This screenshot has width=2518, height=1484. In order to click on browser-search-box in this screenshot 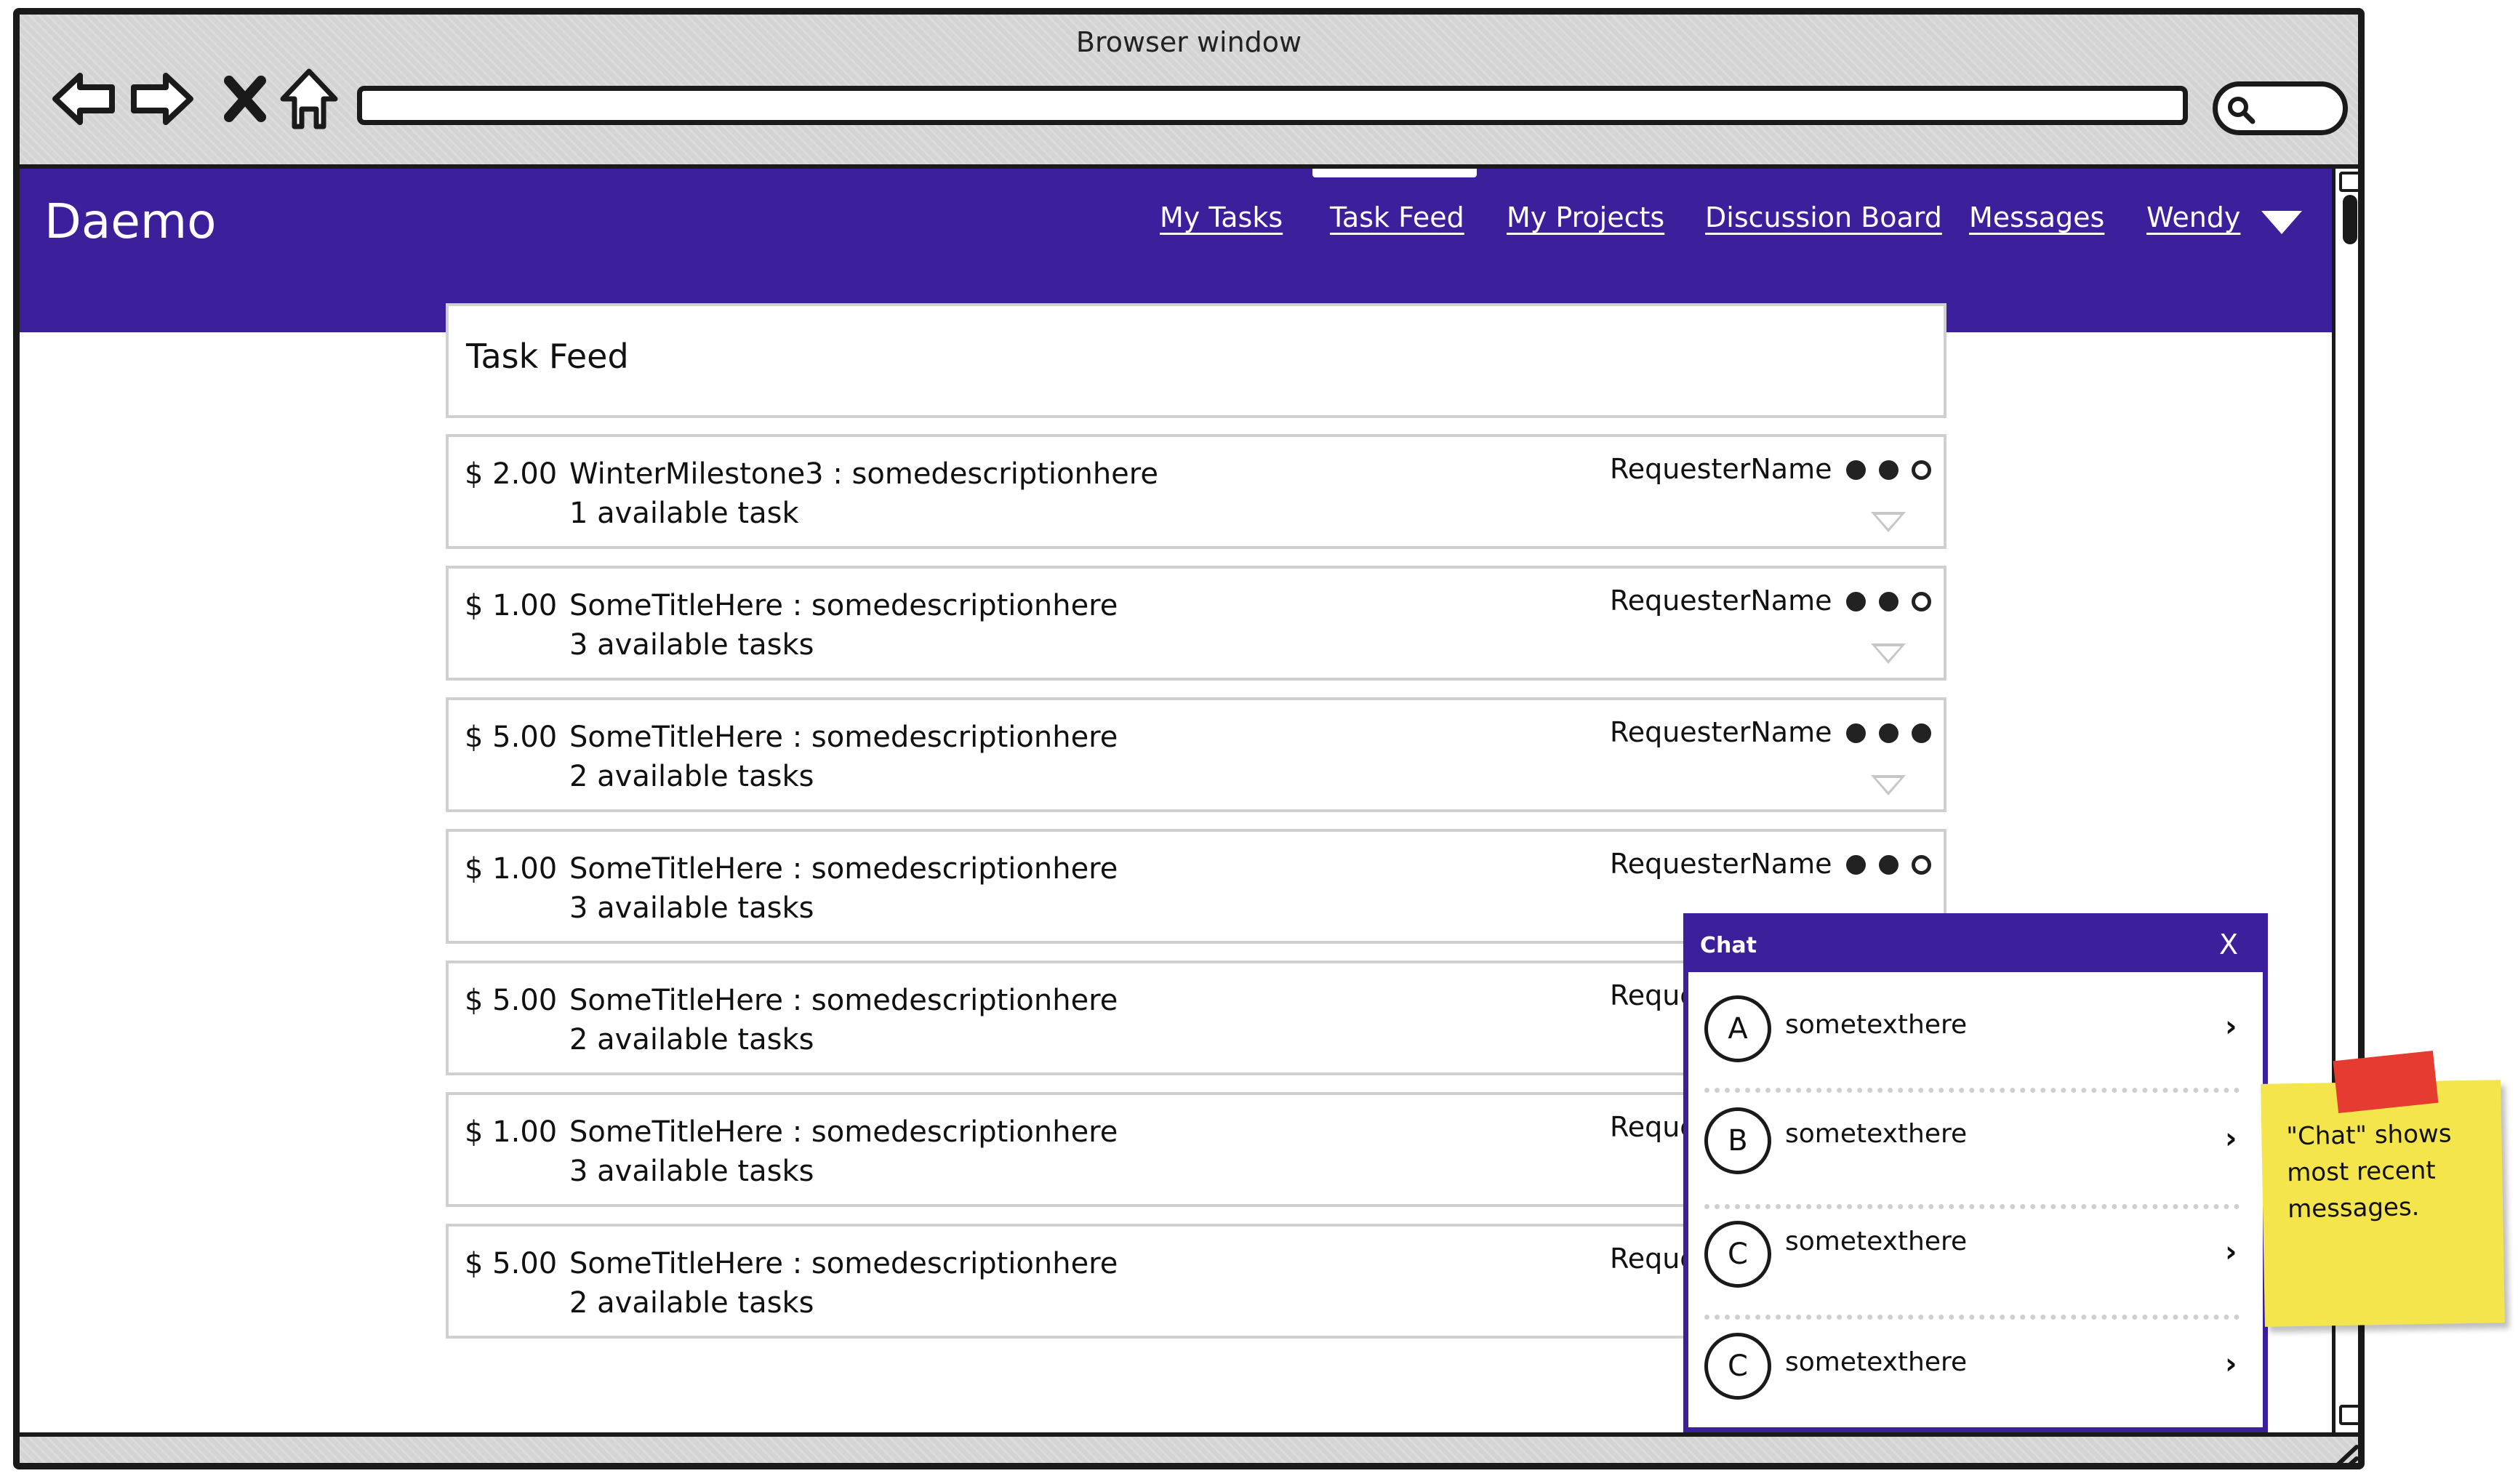, I will do `click(2280, 108)`.